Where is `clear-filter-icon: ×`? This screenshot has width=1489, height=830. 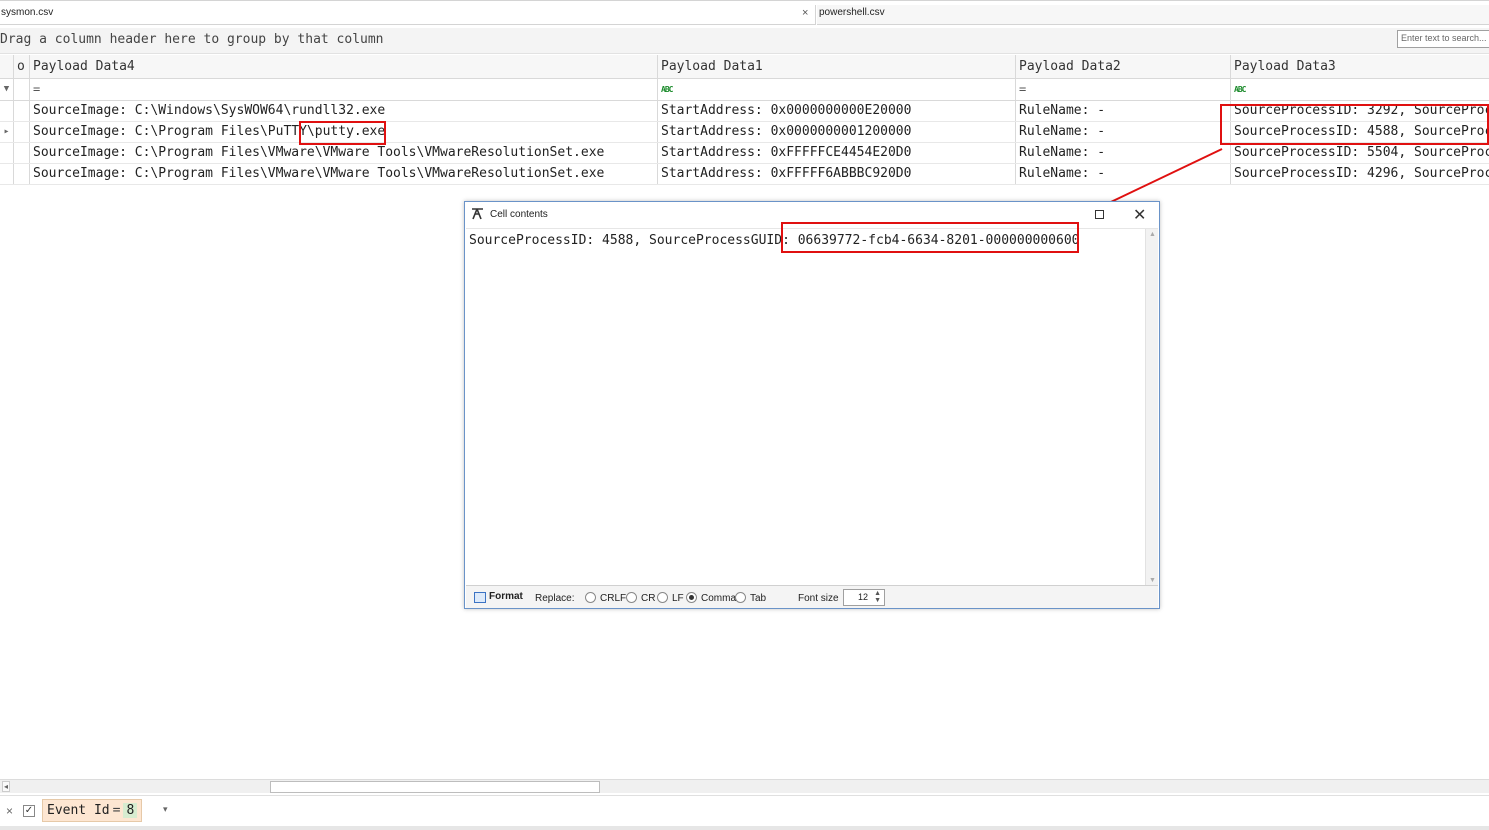 clear-filter-icon: × is located at coordinates (9, 811).